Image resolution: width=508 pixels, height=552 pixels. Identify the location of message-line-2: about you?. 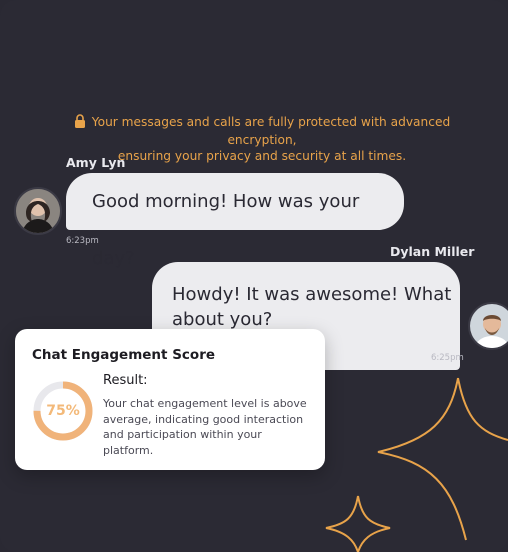
(222, 319).